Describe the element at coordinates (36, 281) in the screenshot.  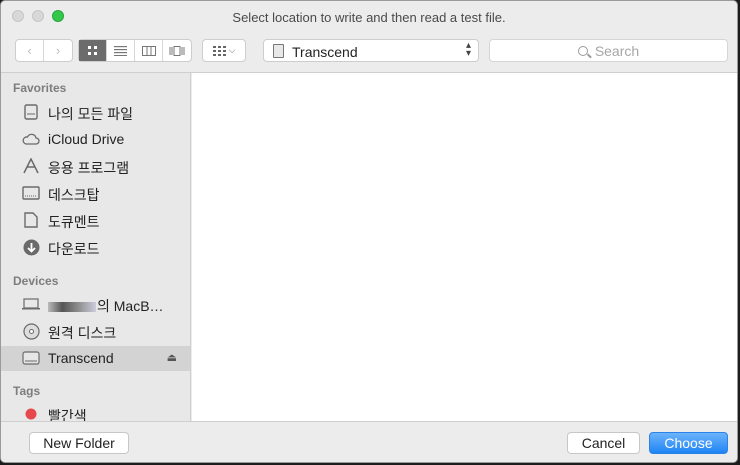
I see `devices-header: Devices` at that location.